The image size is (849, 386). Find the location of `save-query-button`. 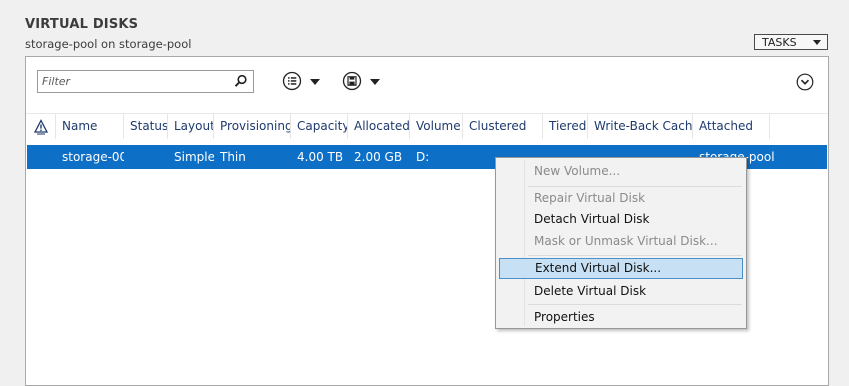

save-query-button is located at coordinates (361, 82).